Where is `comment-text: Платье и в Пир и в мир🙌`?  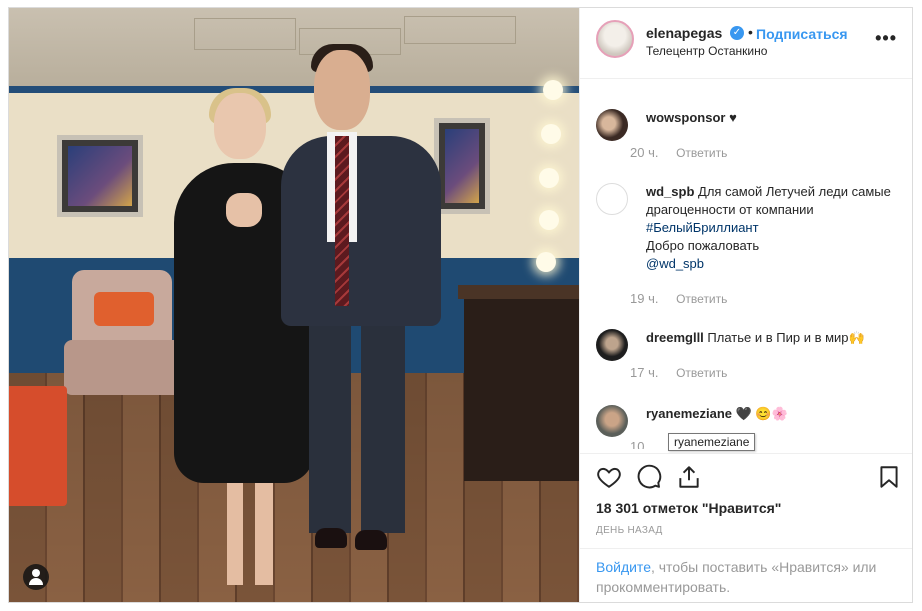 comment-text: Платье и в Пир и в мир🙌 is located at coordinates (786, 337).